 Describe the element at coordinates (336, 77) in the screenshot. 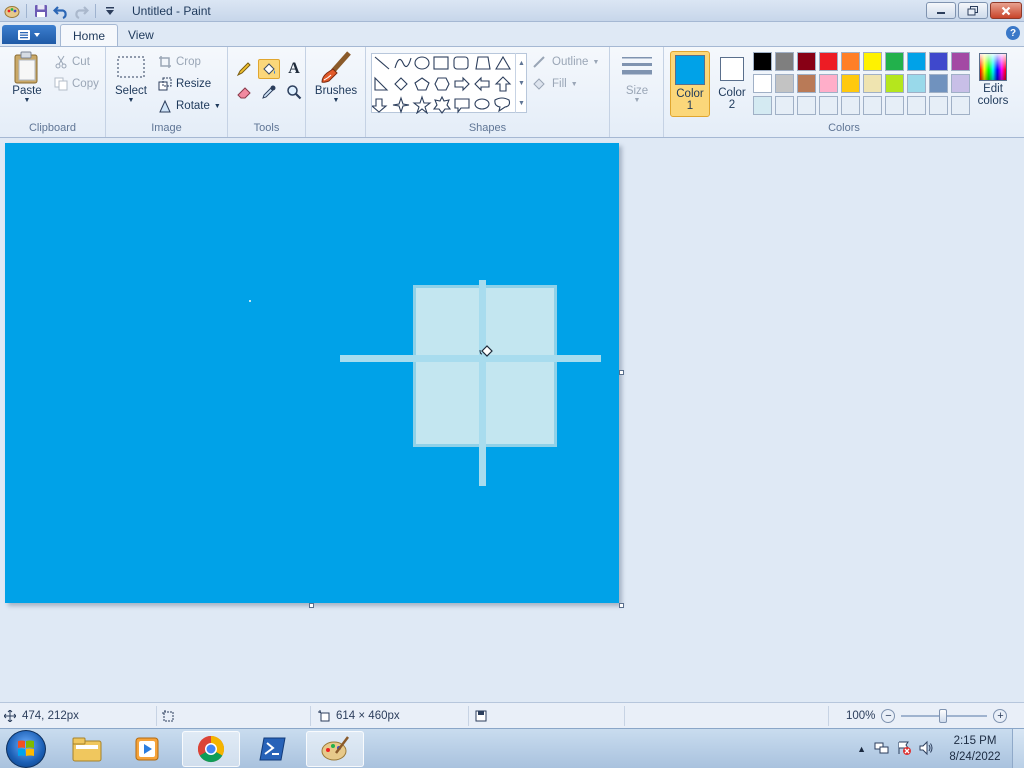

I see `brushes-button: Brushes ▼` at that location.